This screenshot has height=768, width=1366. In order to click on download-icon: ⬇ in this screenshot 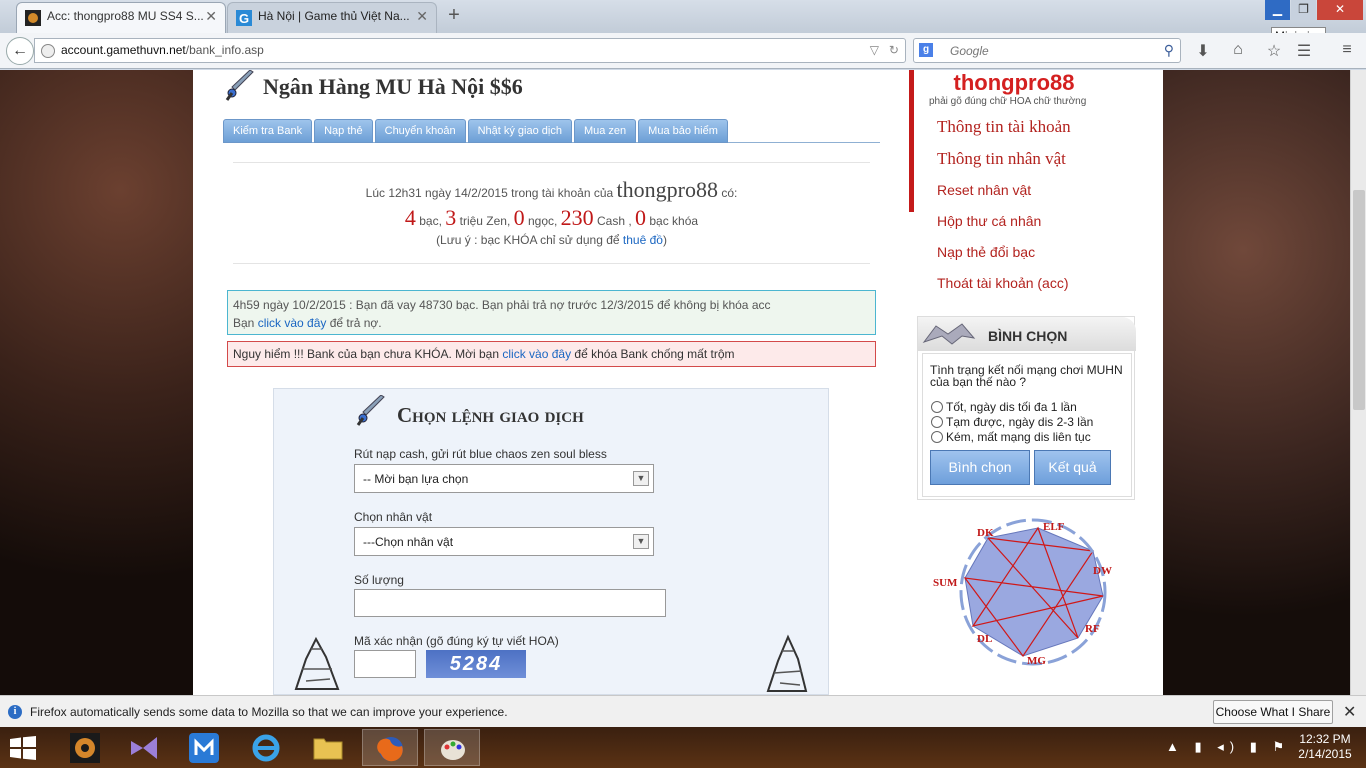, I will do `click(1203, 51)`.